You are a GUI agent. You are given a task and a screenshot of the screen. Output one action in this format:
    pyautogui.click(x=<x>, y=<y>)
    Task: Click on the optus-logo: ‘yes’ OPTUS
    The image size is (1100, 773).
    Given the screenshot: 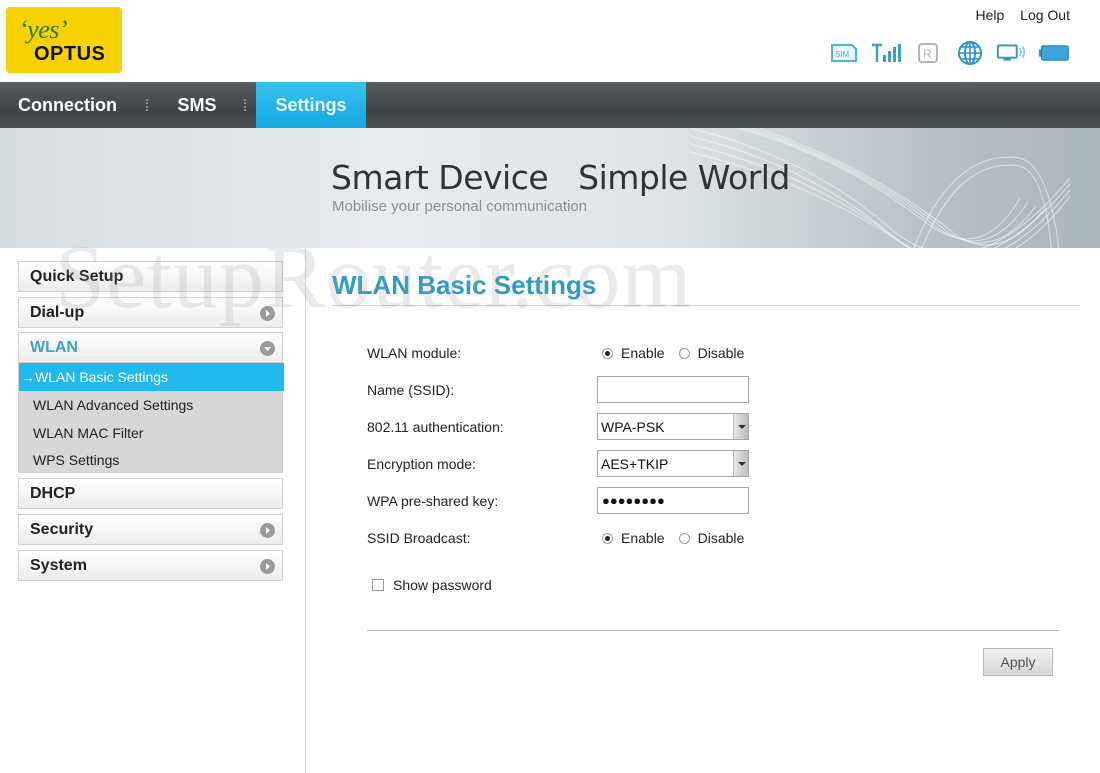 What is the action you would take?
    pyautogui.click(x=64, y=40)
    